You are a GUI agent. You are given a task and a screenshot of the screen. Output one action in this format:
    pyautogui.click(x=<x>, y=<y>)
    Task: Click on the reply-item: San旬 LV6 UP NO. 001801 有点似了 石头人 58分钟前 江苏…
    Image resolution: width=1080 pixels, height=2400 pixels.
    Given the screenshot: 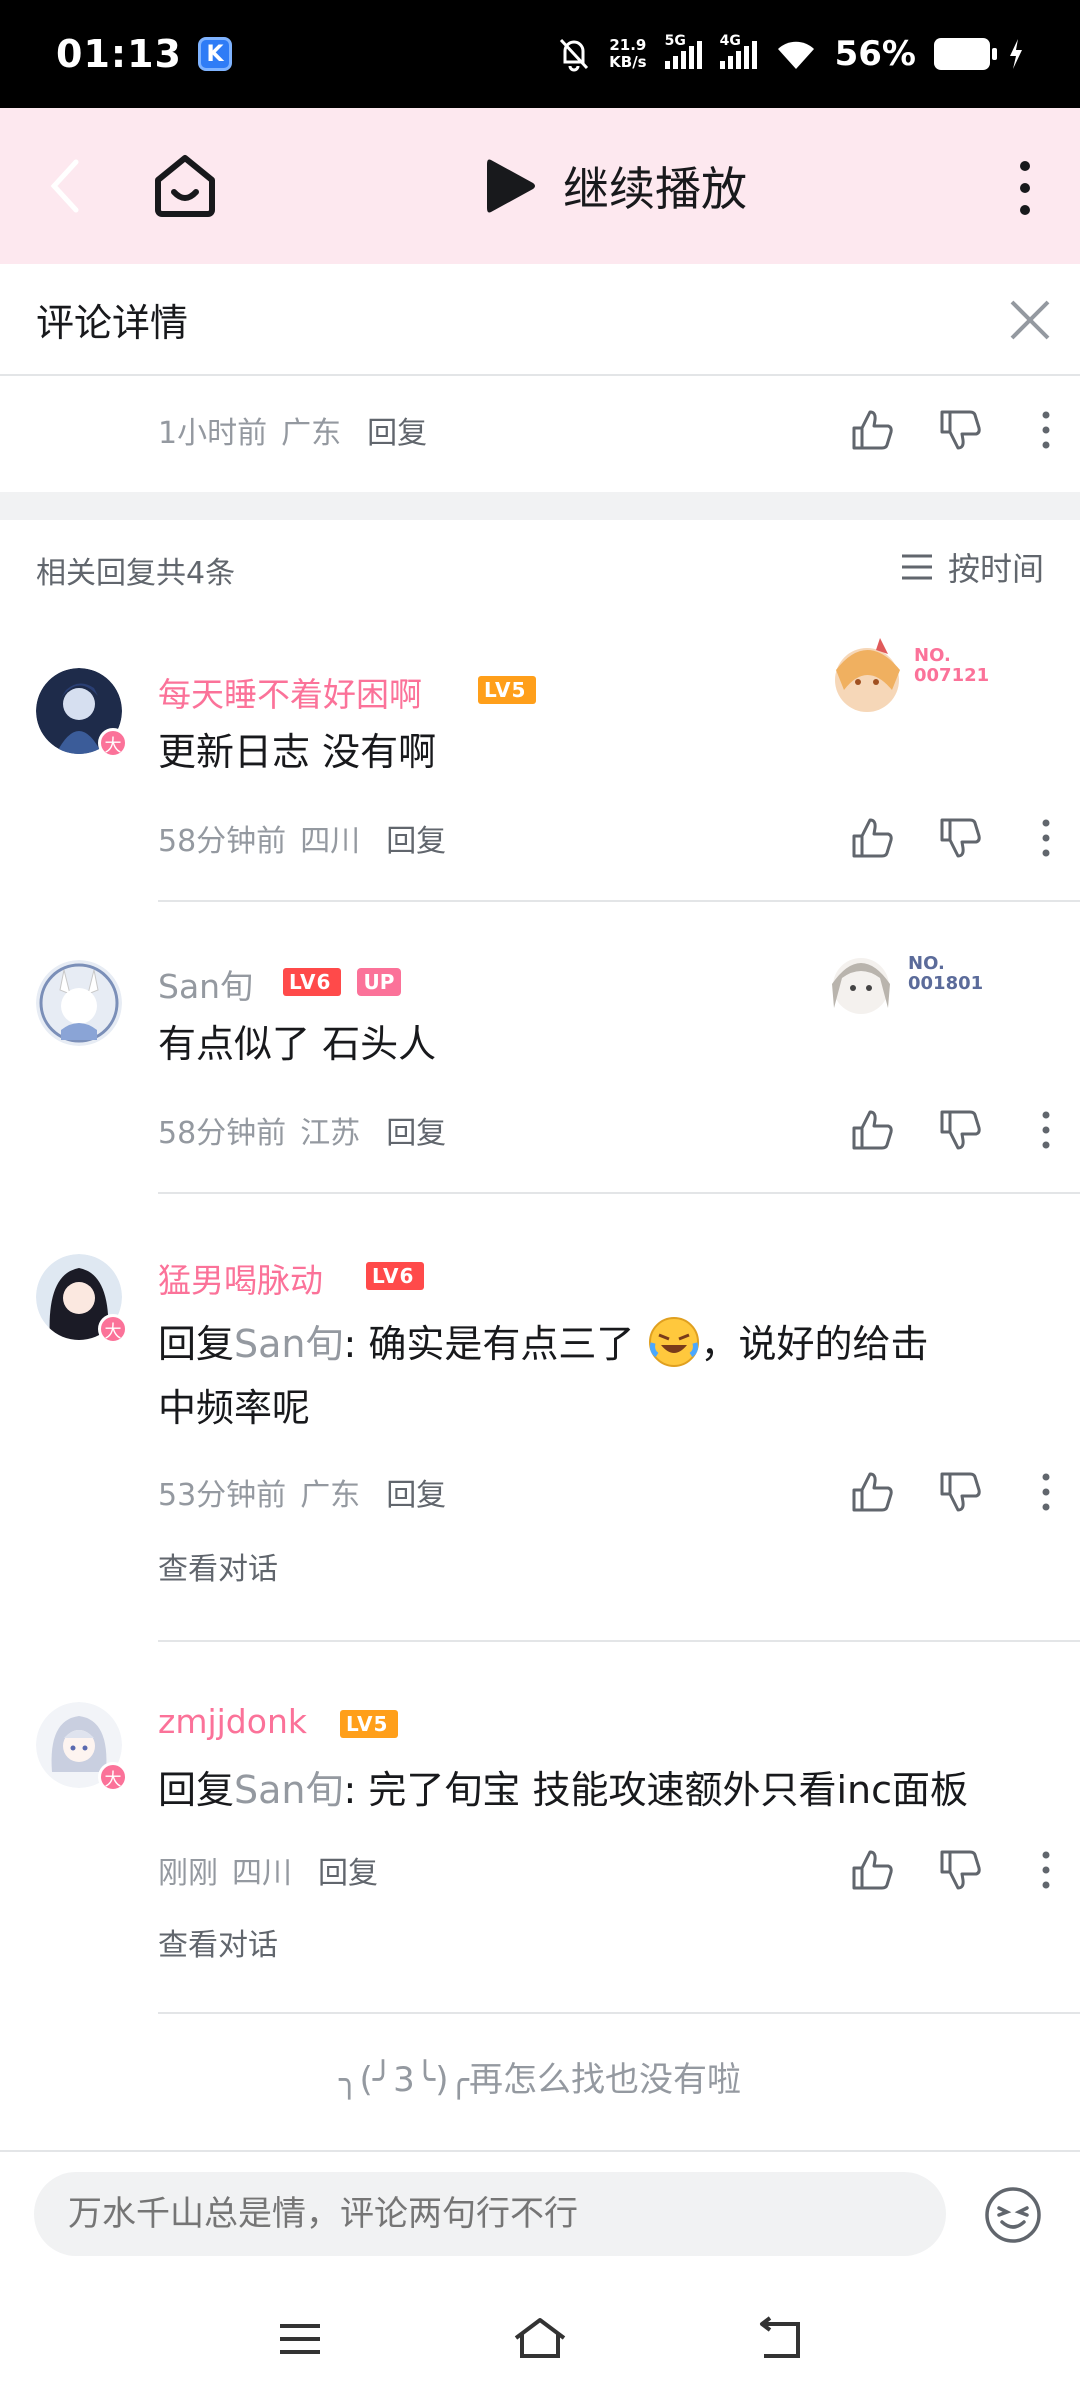 What is the action you would take?
    pyautogui.click(x=540, y=1073)
    